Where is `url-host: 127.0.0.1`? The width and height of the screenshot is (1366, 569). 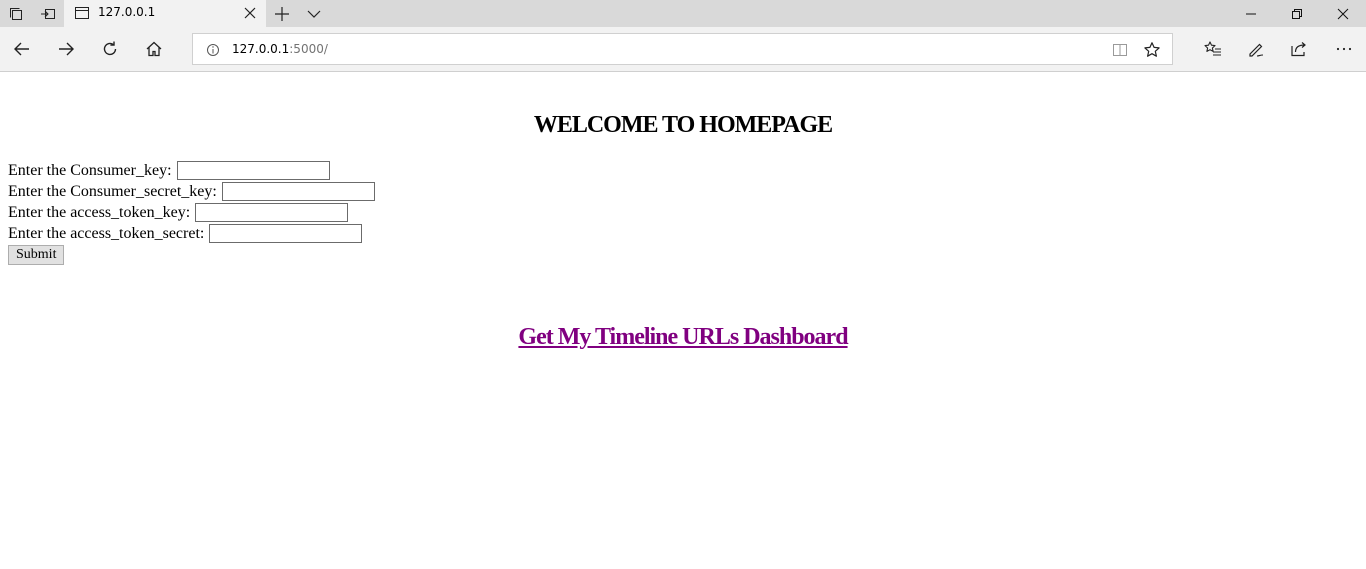
url-host: 127.0.0.1 is located at coordinates (261, 49).